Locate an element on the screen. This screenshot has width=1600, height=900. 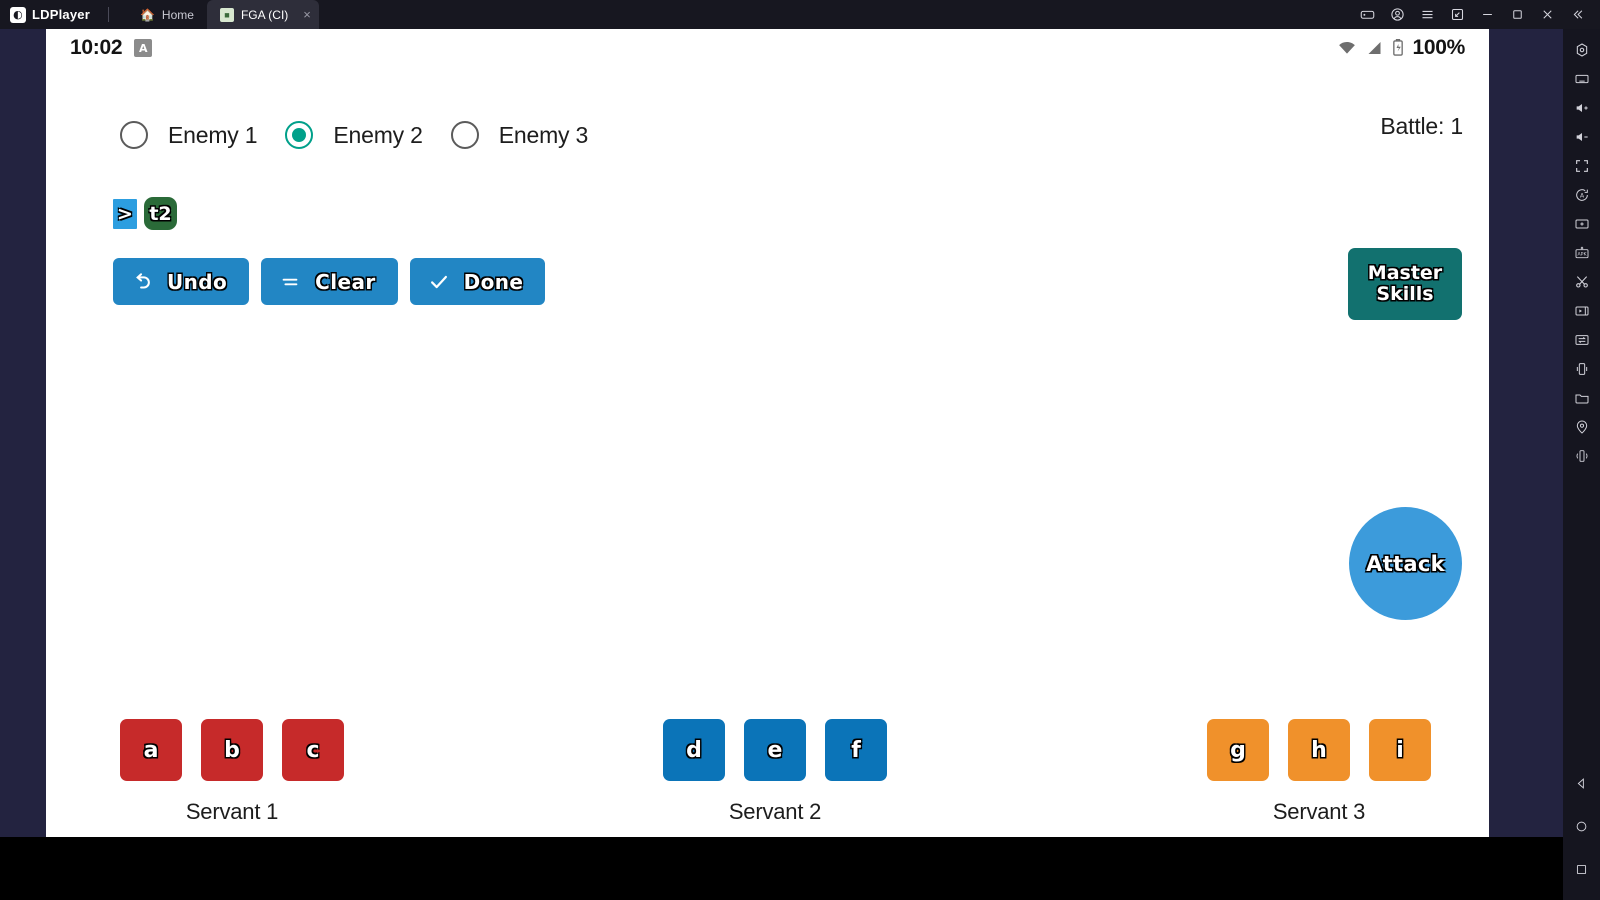
servant-1-skill-c: c is located at coordinates (313, 750).